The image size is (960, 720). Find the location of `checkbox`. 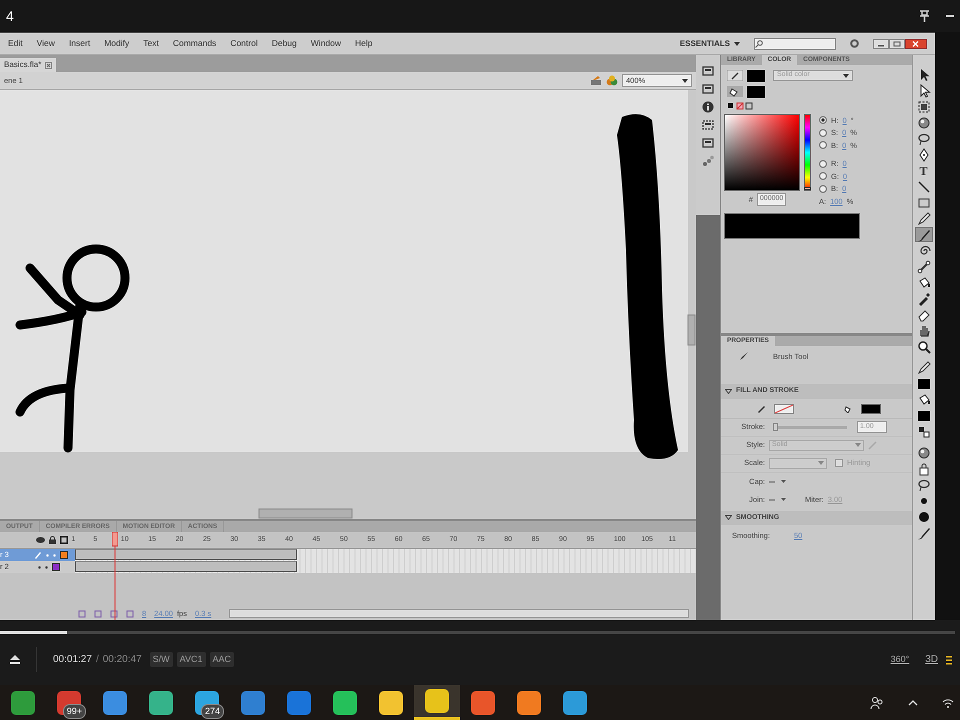

checkbox is located at coordinates (839, 463).